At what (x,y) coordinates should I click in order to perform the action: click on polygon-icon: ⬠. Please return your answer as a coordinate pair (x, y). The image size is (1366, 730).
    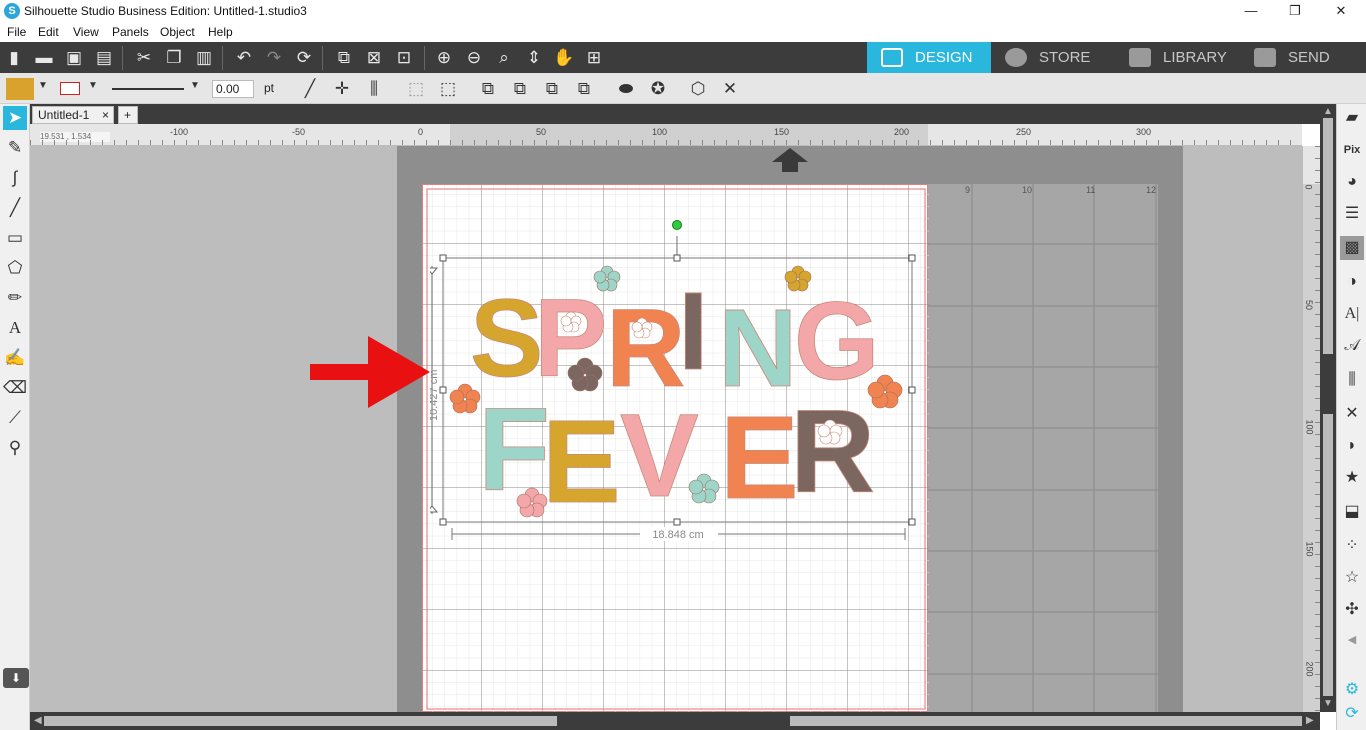
    Looking at the image, I should click on (15, 268).